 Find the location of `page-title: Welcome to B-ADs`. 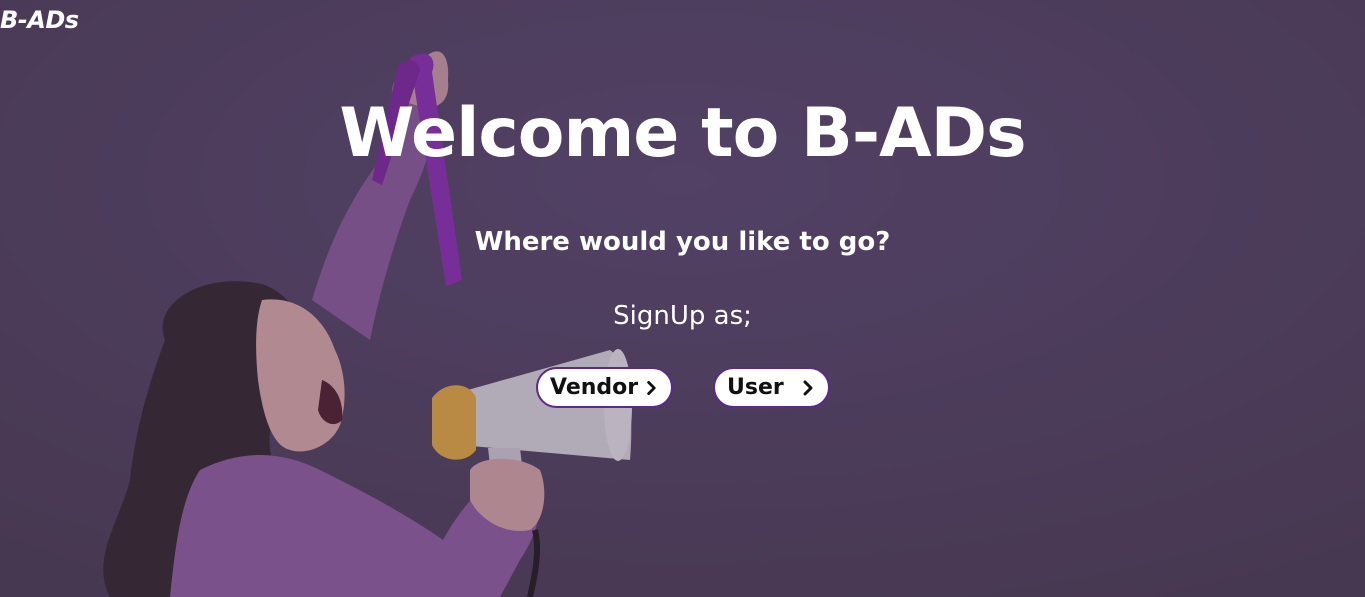

page-title: Welcome to B-ADs is located at coordinates (682, 133).